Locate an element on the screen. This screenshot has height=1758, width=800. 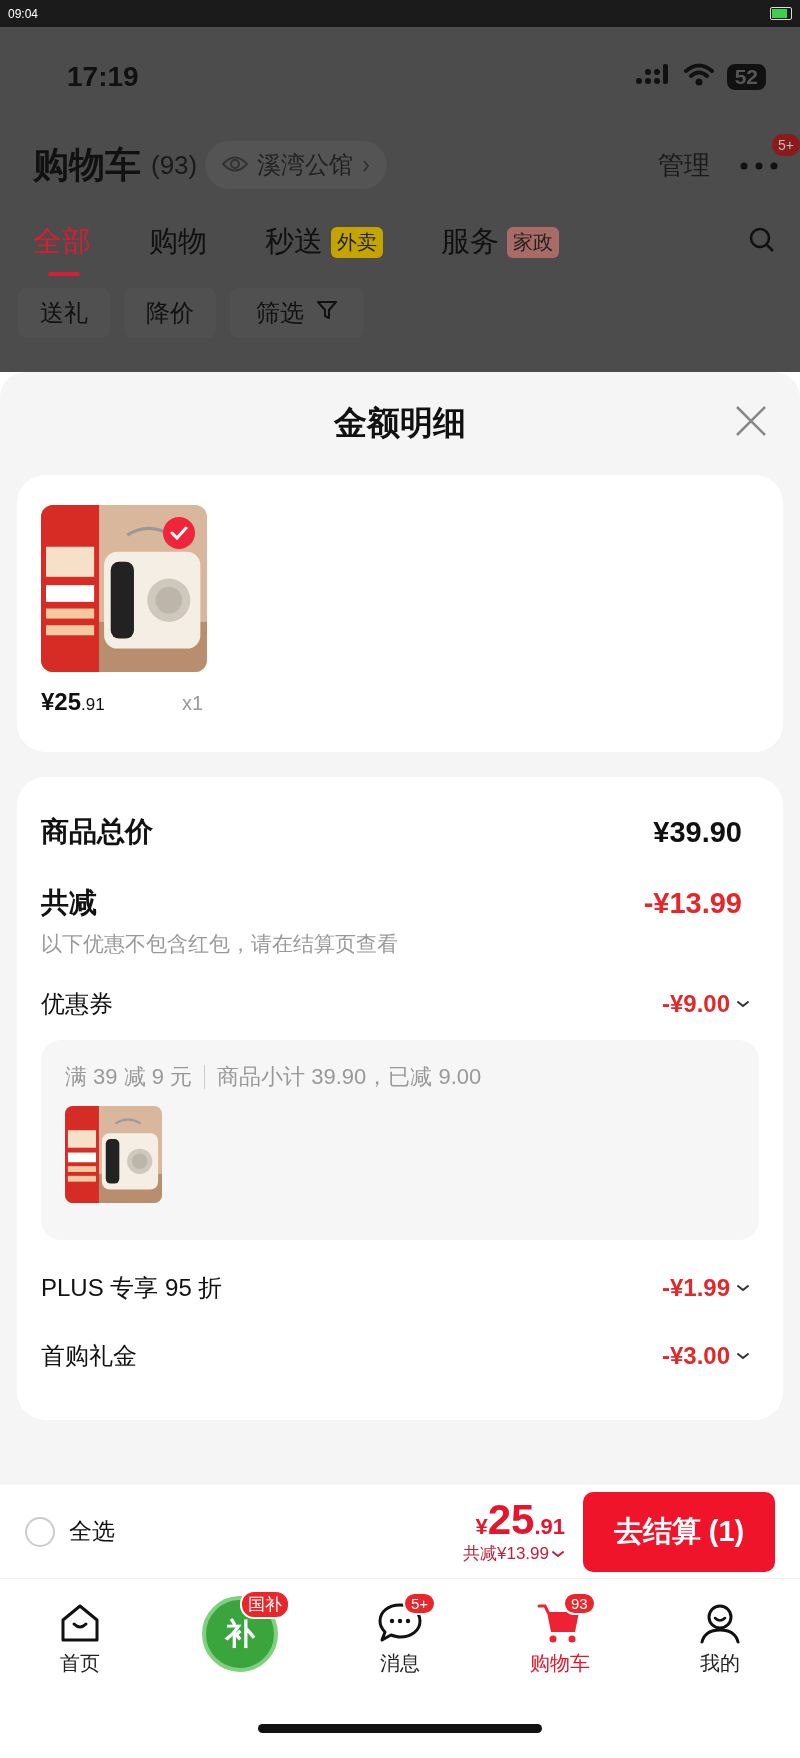
close-icon is located at coordinates (751, 421).